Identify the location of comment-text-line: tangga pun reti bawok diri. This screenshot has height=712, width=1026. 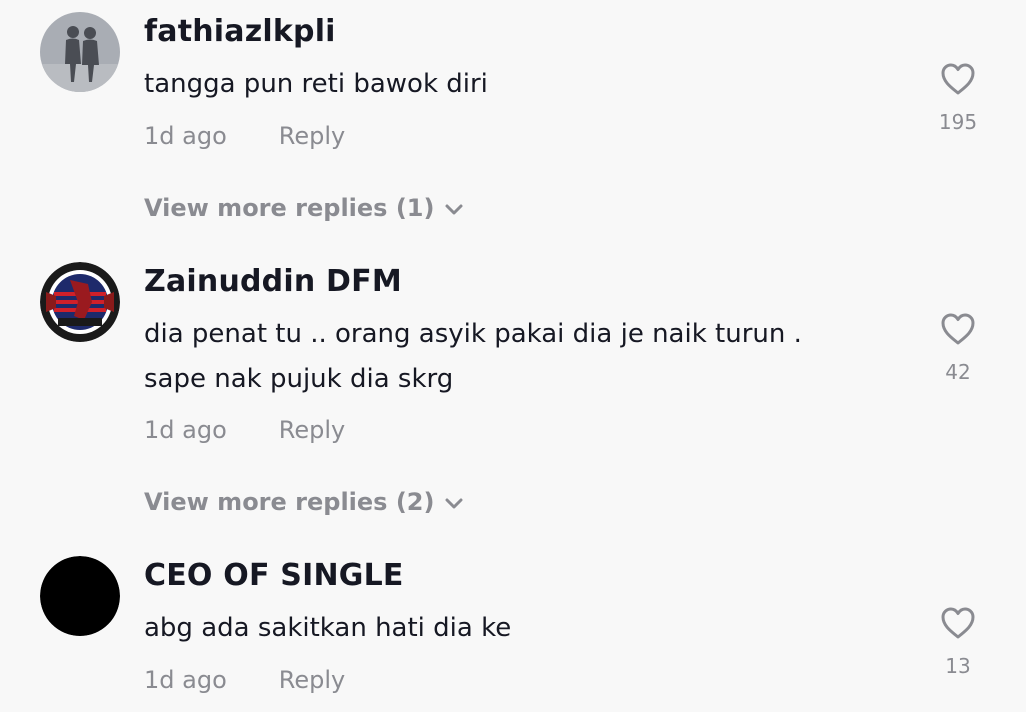
(316, 84).